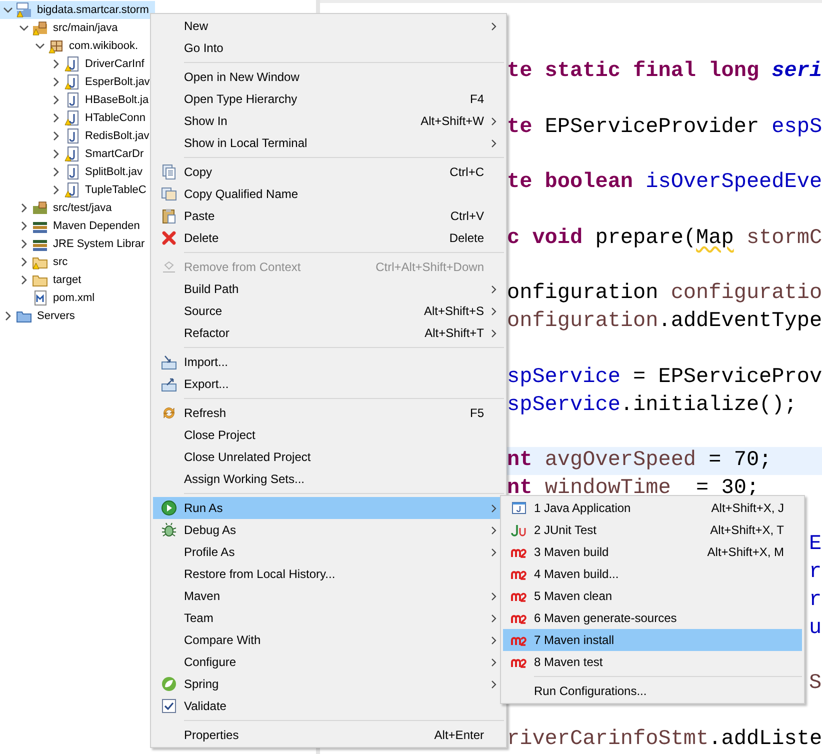  Describe the element at coordinates (328, 735) in the screenshot. I see `menu-item: Properties Alt+Enter` at that location.